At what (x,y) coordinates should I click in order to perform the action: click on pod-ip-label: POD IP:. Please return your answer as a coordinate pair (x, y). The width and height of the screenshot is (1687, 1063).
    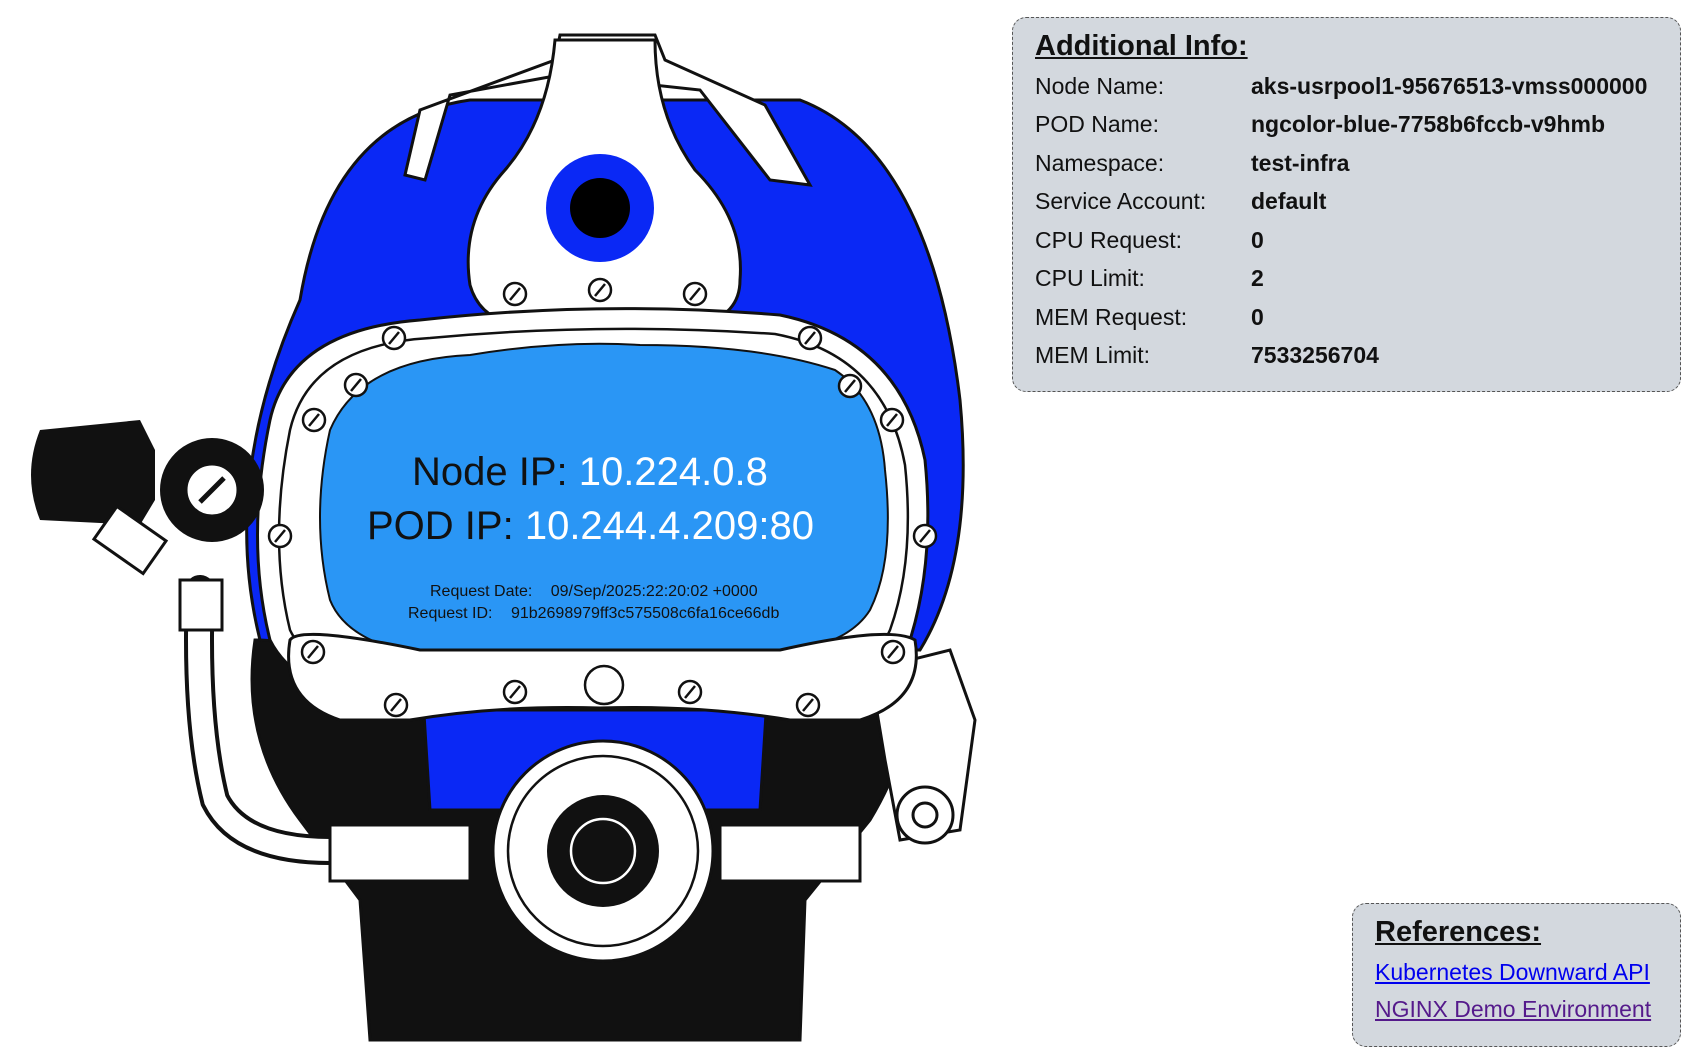
    Looking at the image, I should click on (440, 526).